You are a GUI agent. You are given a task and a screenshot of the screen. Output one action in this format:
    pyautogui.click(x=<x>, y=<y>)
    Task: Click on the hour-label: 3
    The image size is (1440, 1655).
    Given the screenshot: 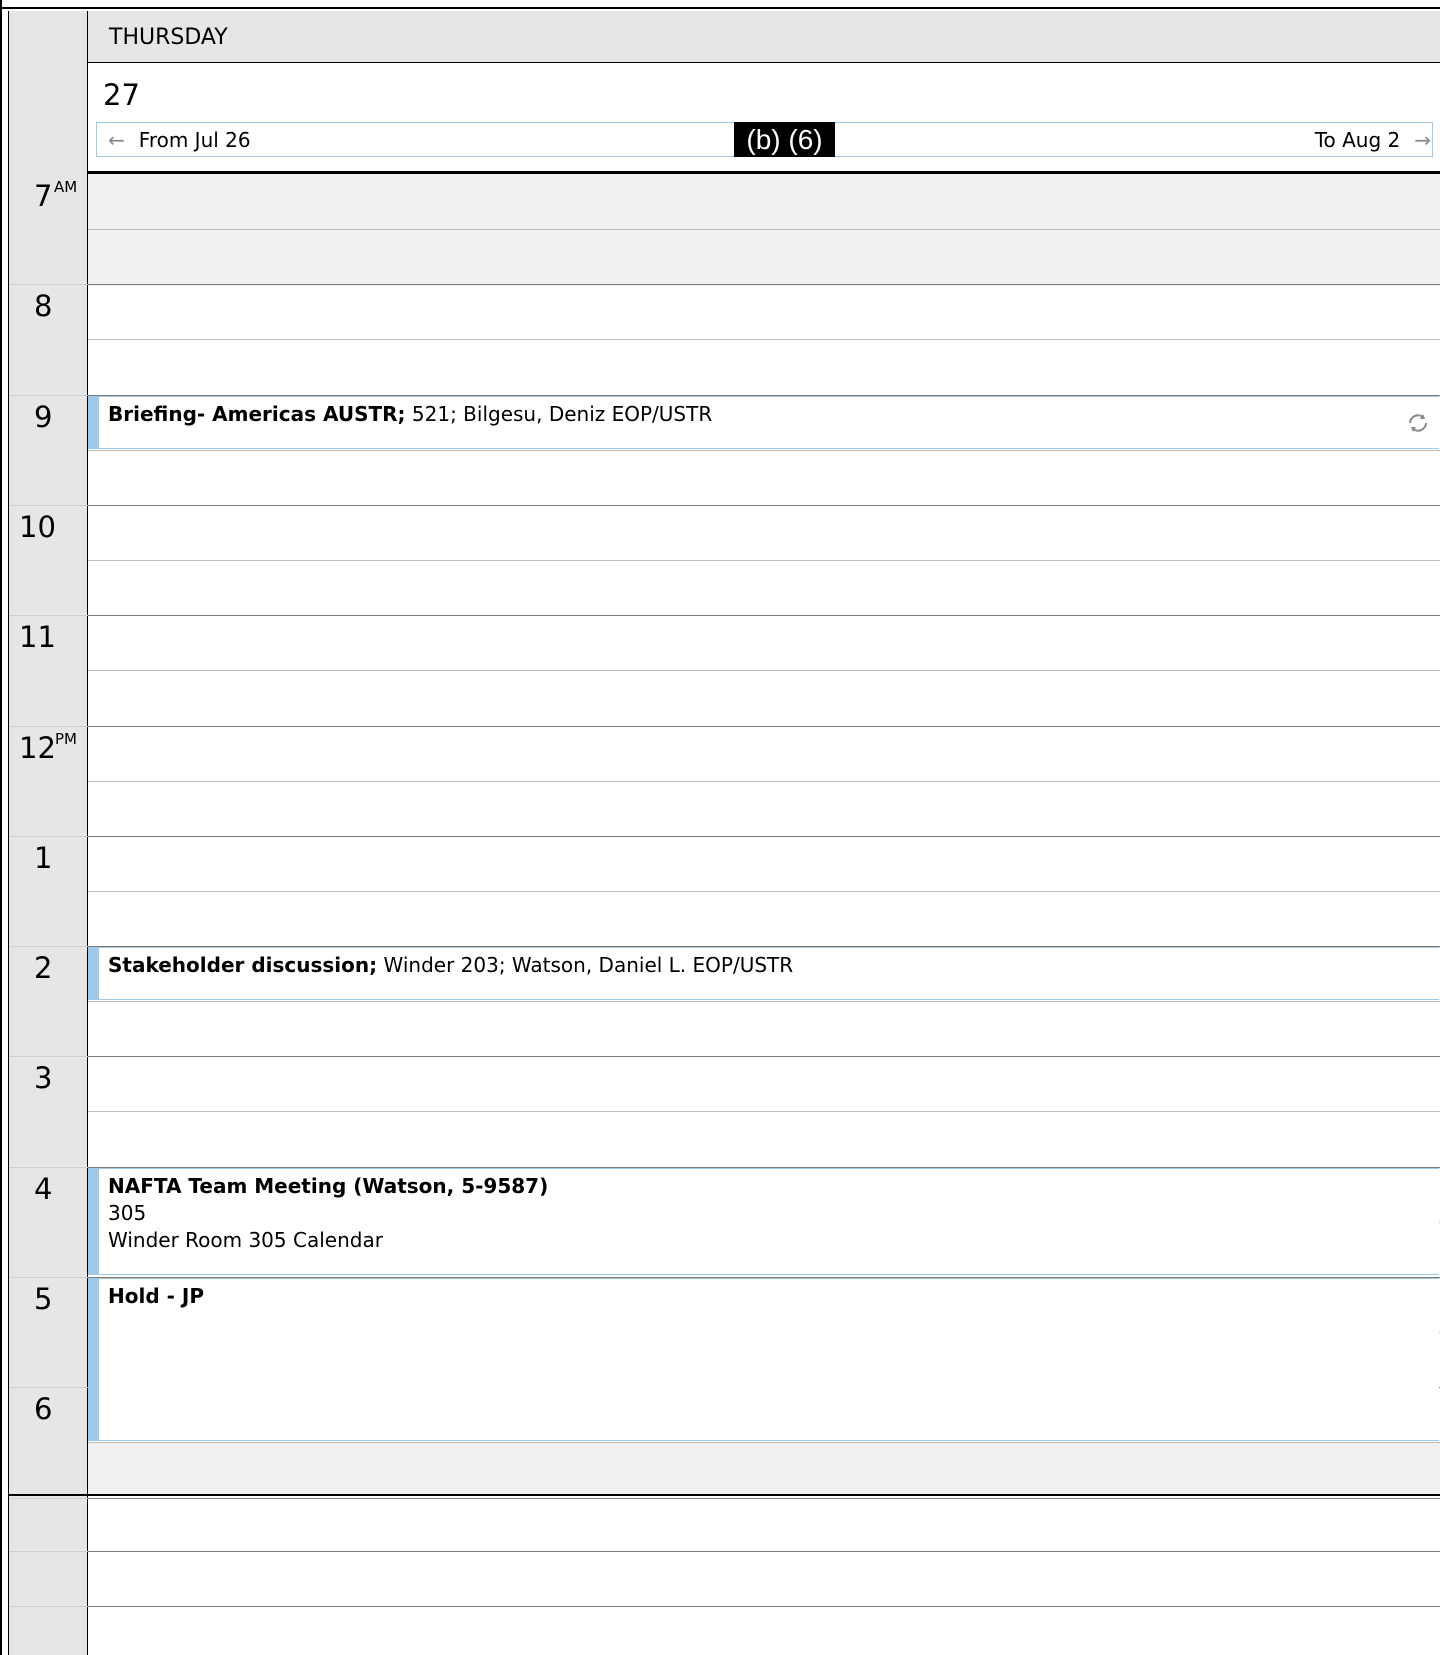 What is the action you would take?
    pyautogui.click(x=43, y=1078)
    